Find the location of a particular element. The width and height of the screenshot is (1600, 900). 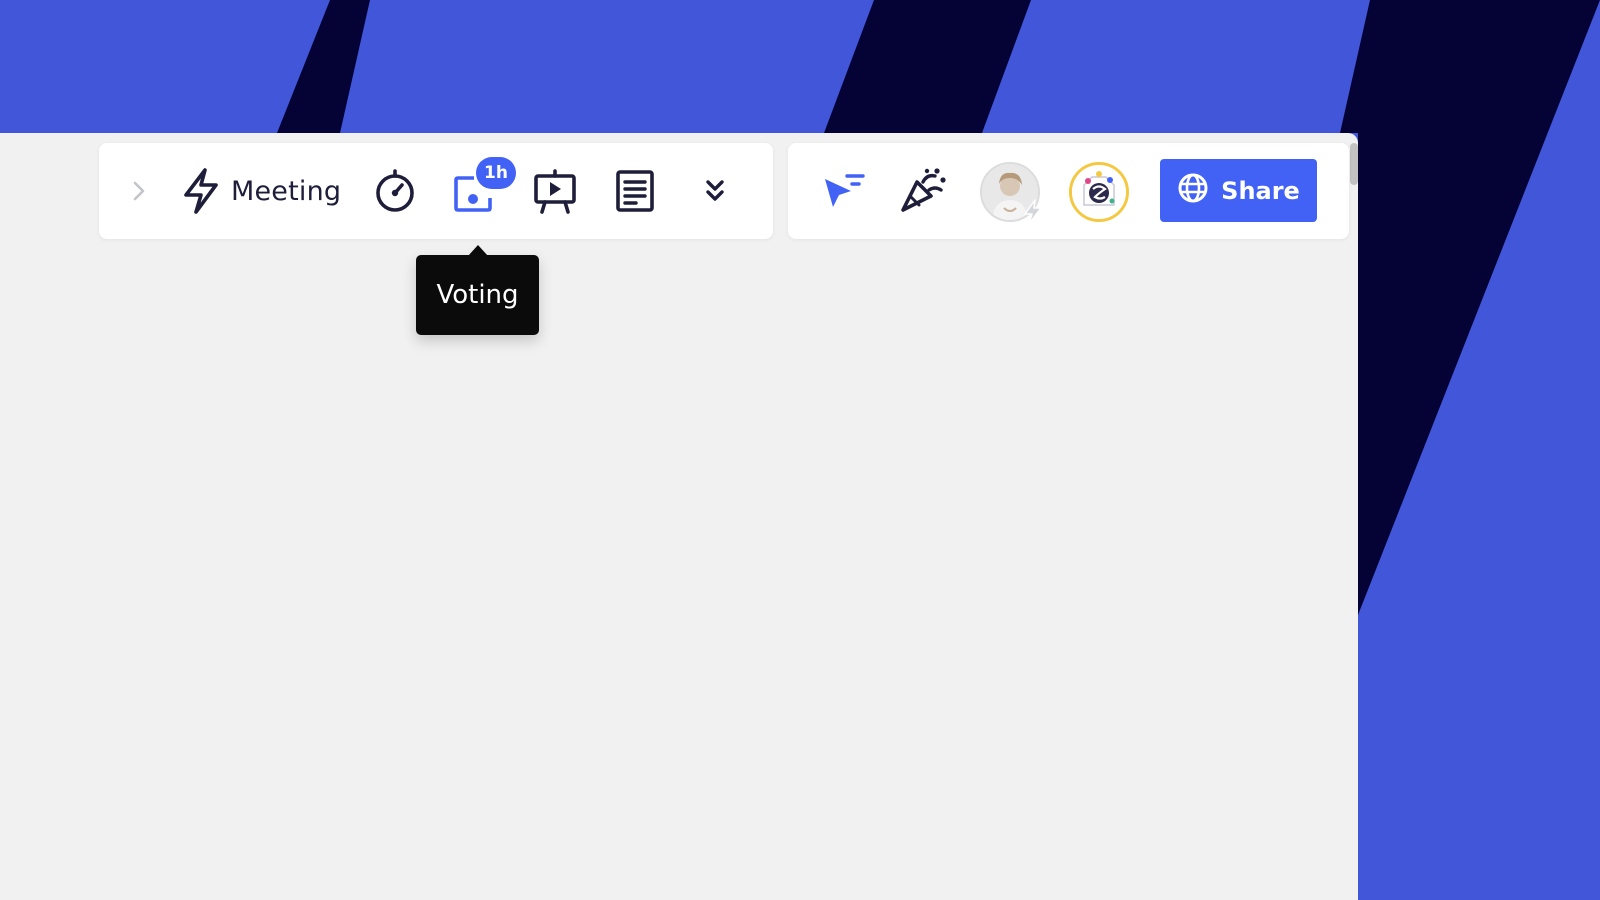

presentation-icon is located at coordinates (555, 191).